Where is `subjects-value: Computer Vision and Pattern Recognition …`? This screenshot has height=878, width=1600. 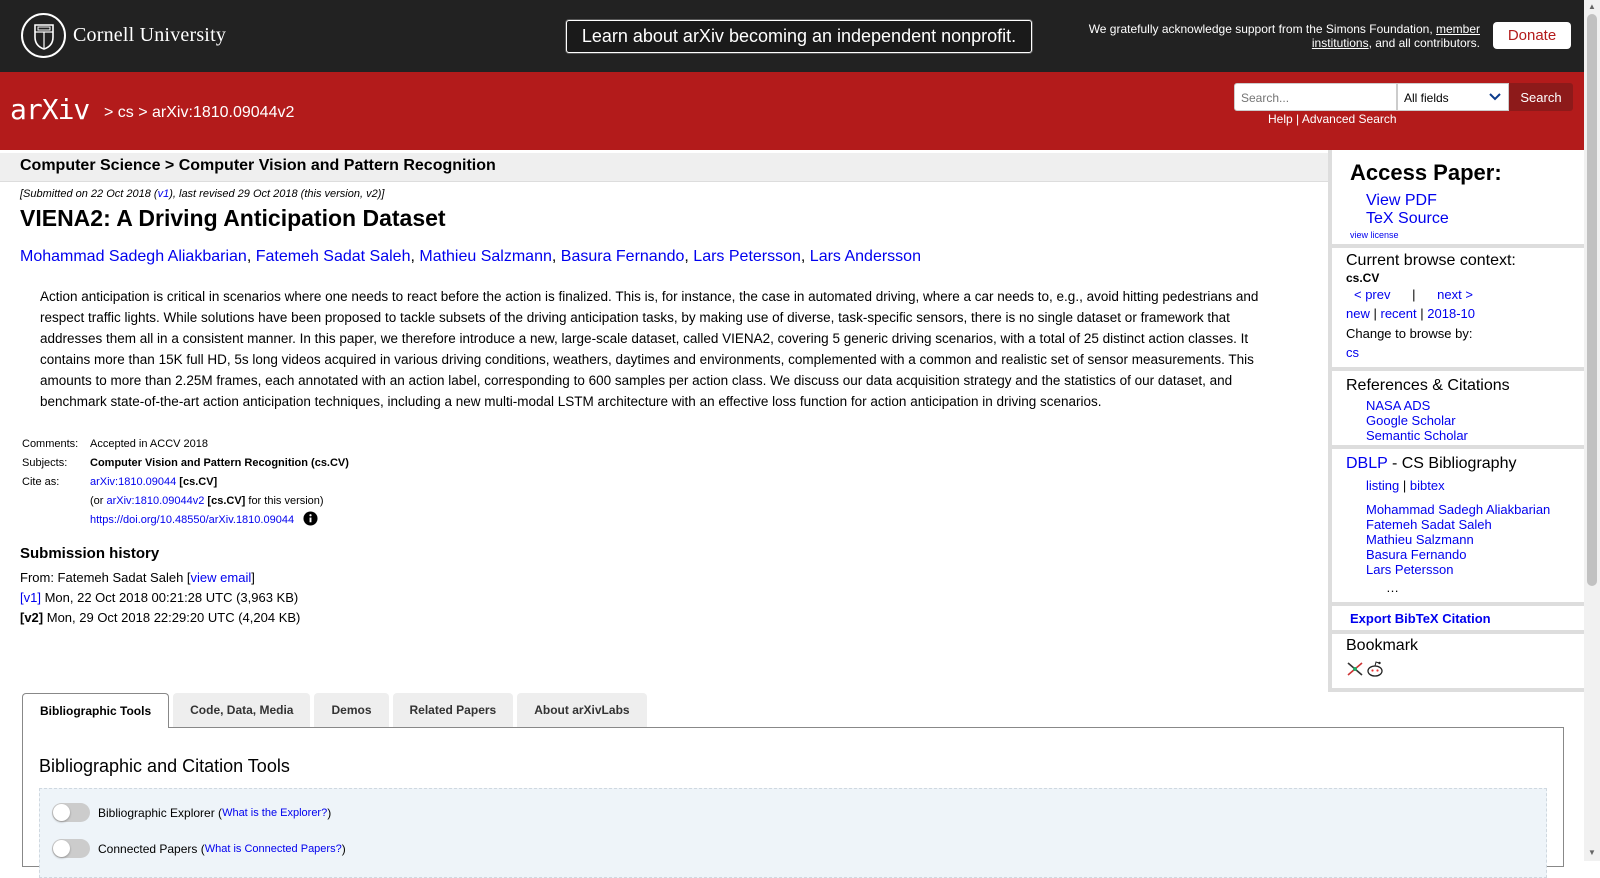
subjects-value: Computer Vision and Pattern Recognition … is located at coordinates (219, 463).